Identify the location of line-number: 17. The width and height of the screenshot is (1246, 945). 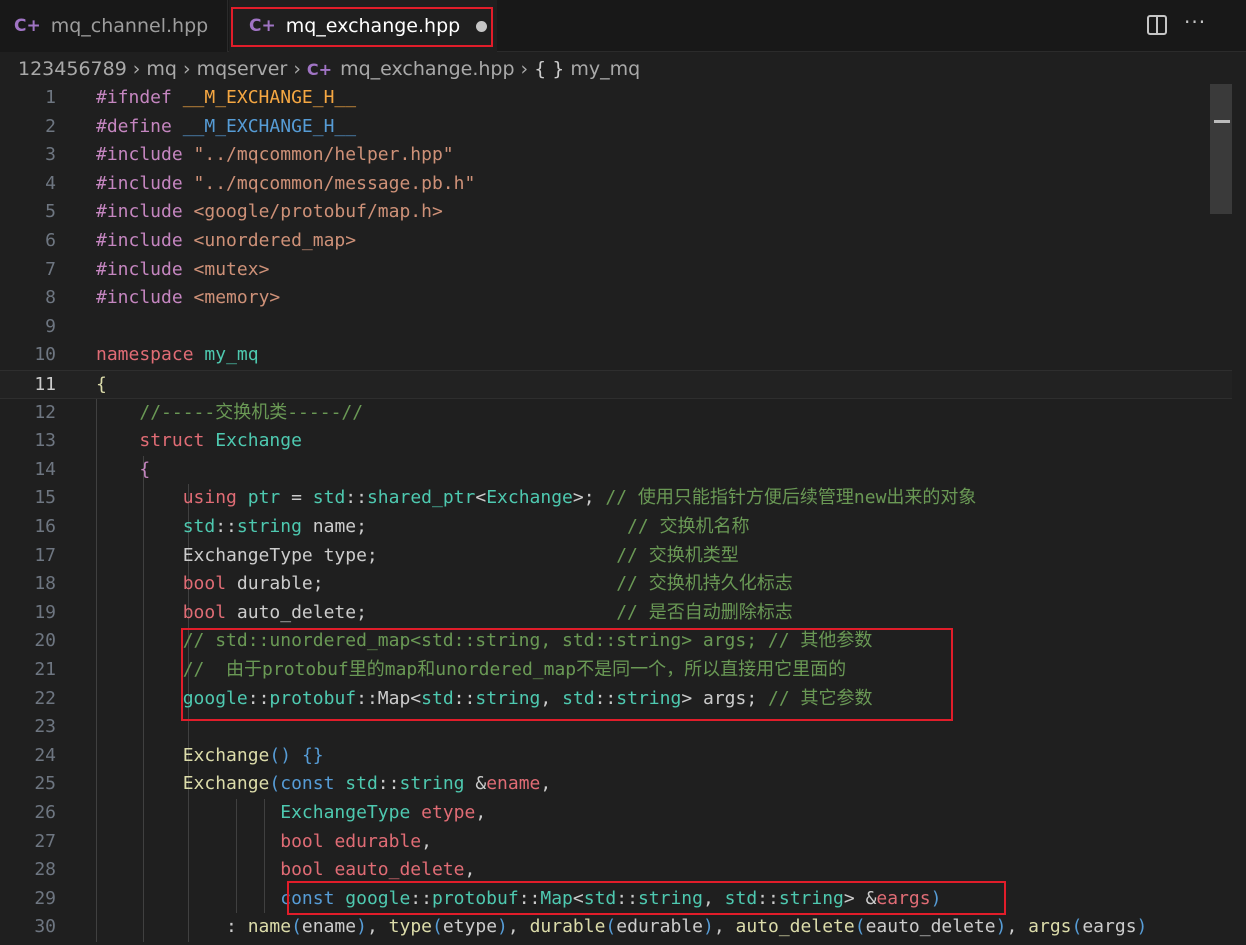
(45, 555).